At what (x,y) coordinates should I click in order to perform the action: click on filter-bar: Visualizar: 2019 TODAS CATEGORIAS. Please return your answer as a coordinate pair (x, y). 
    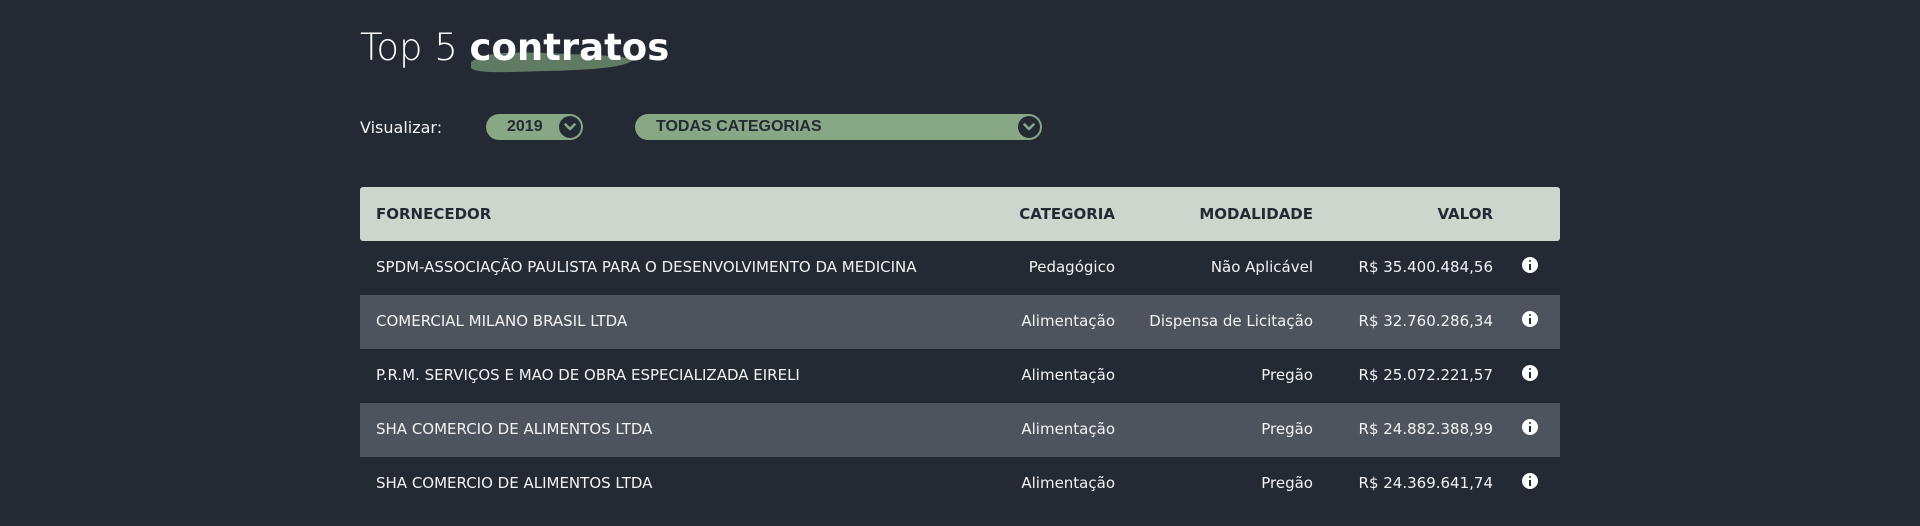
    Looking at the image, I should click on (960, 127).